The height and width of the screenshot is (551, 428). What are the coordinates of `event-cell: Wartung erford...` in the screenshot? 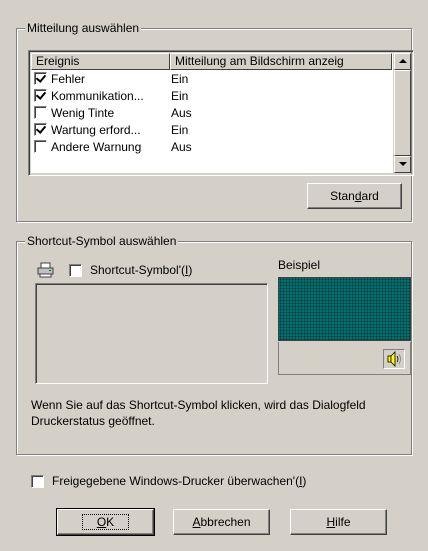 It's located at (98, 130).